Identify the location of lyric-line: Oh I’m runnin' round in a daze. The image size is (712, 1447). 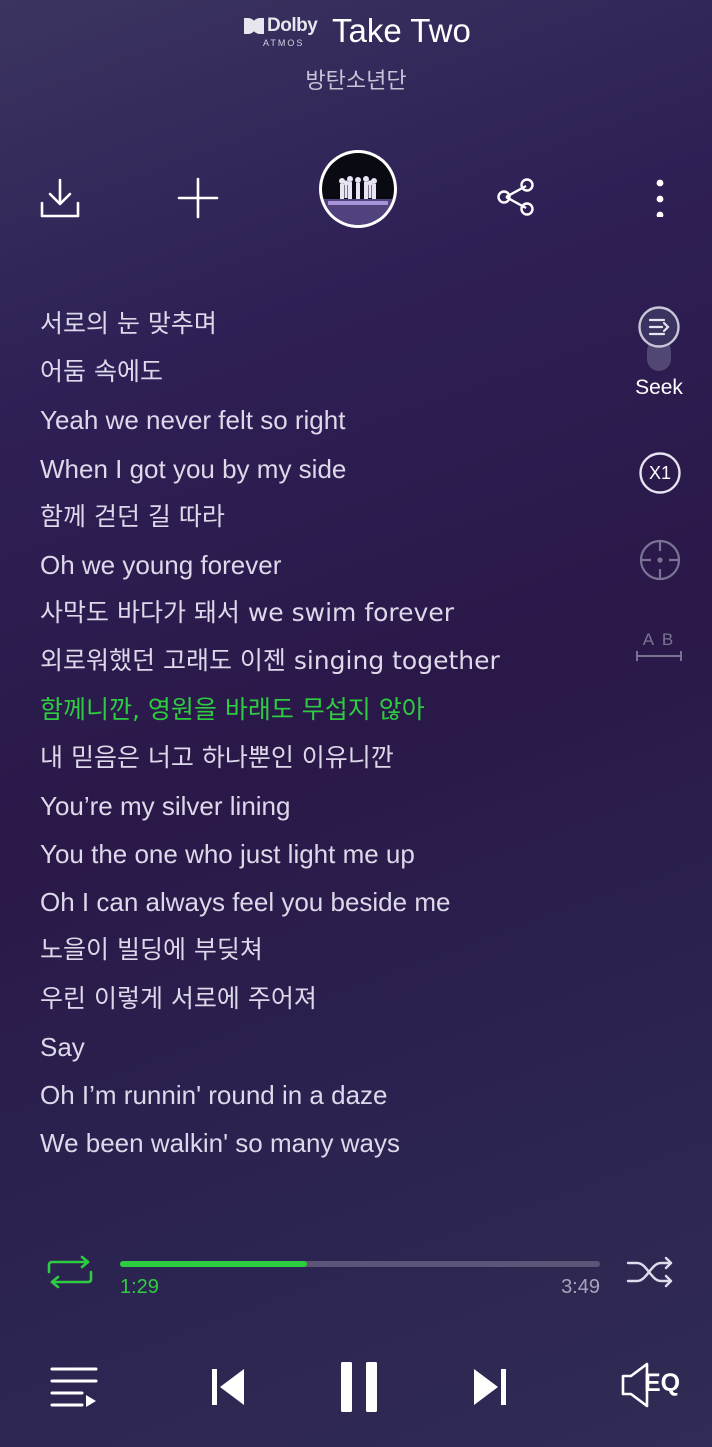
(330, 1095).